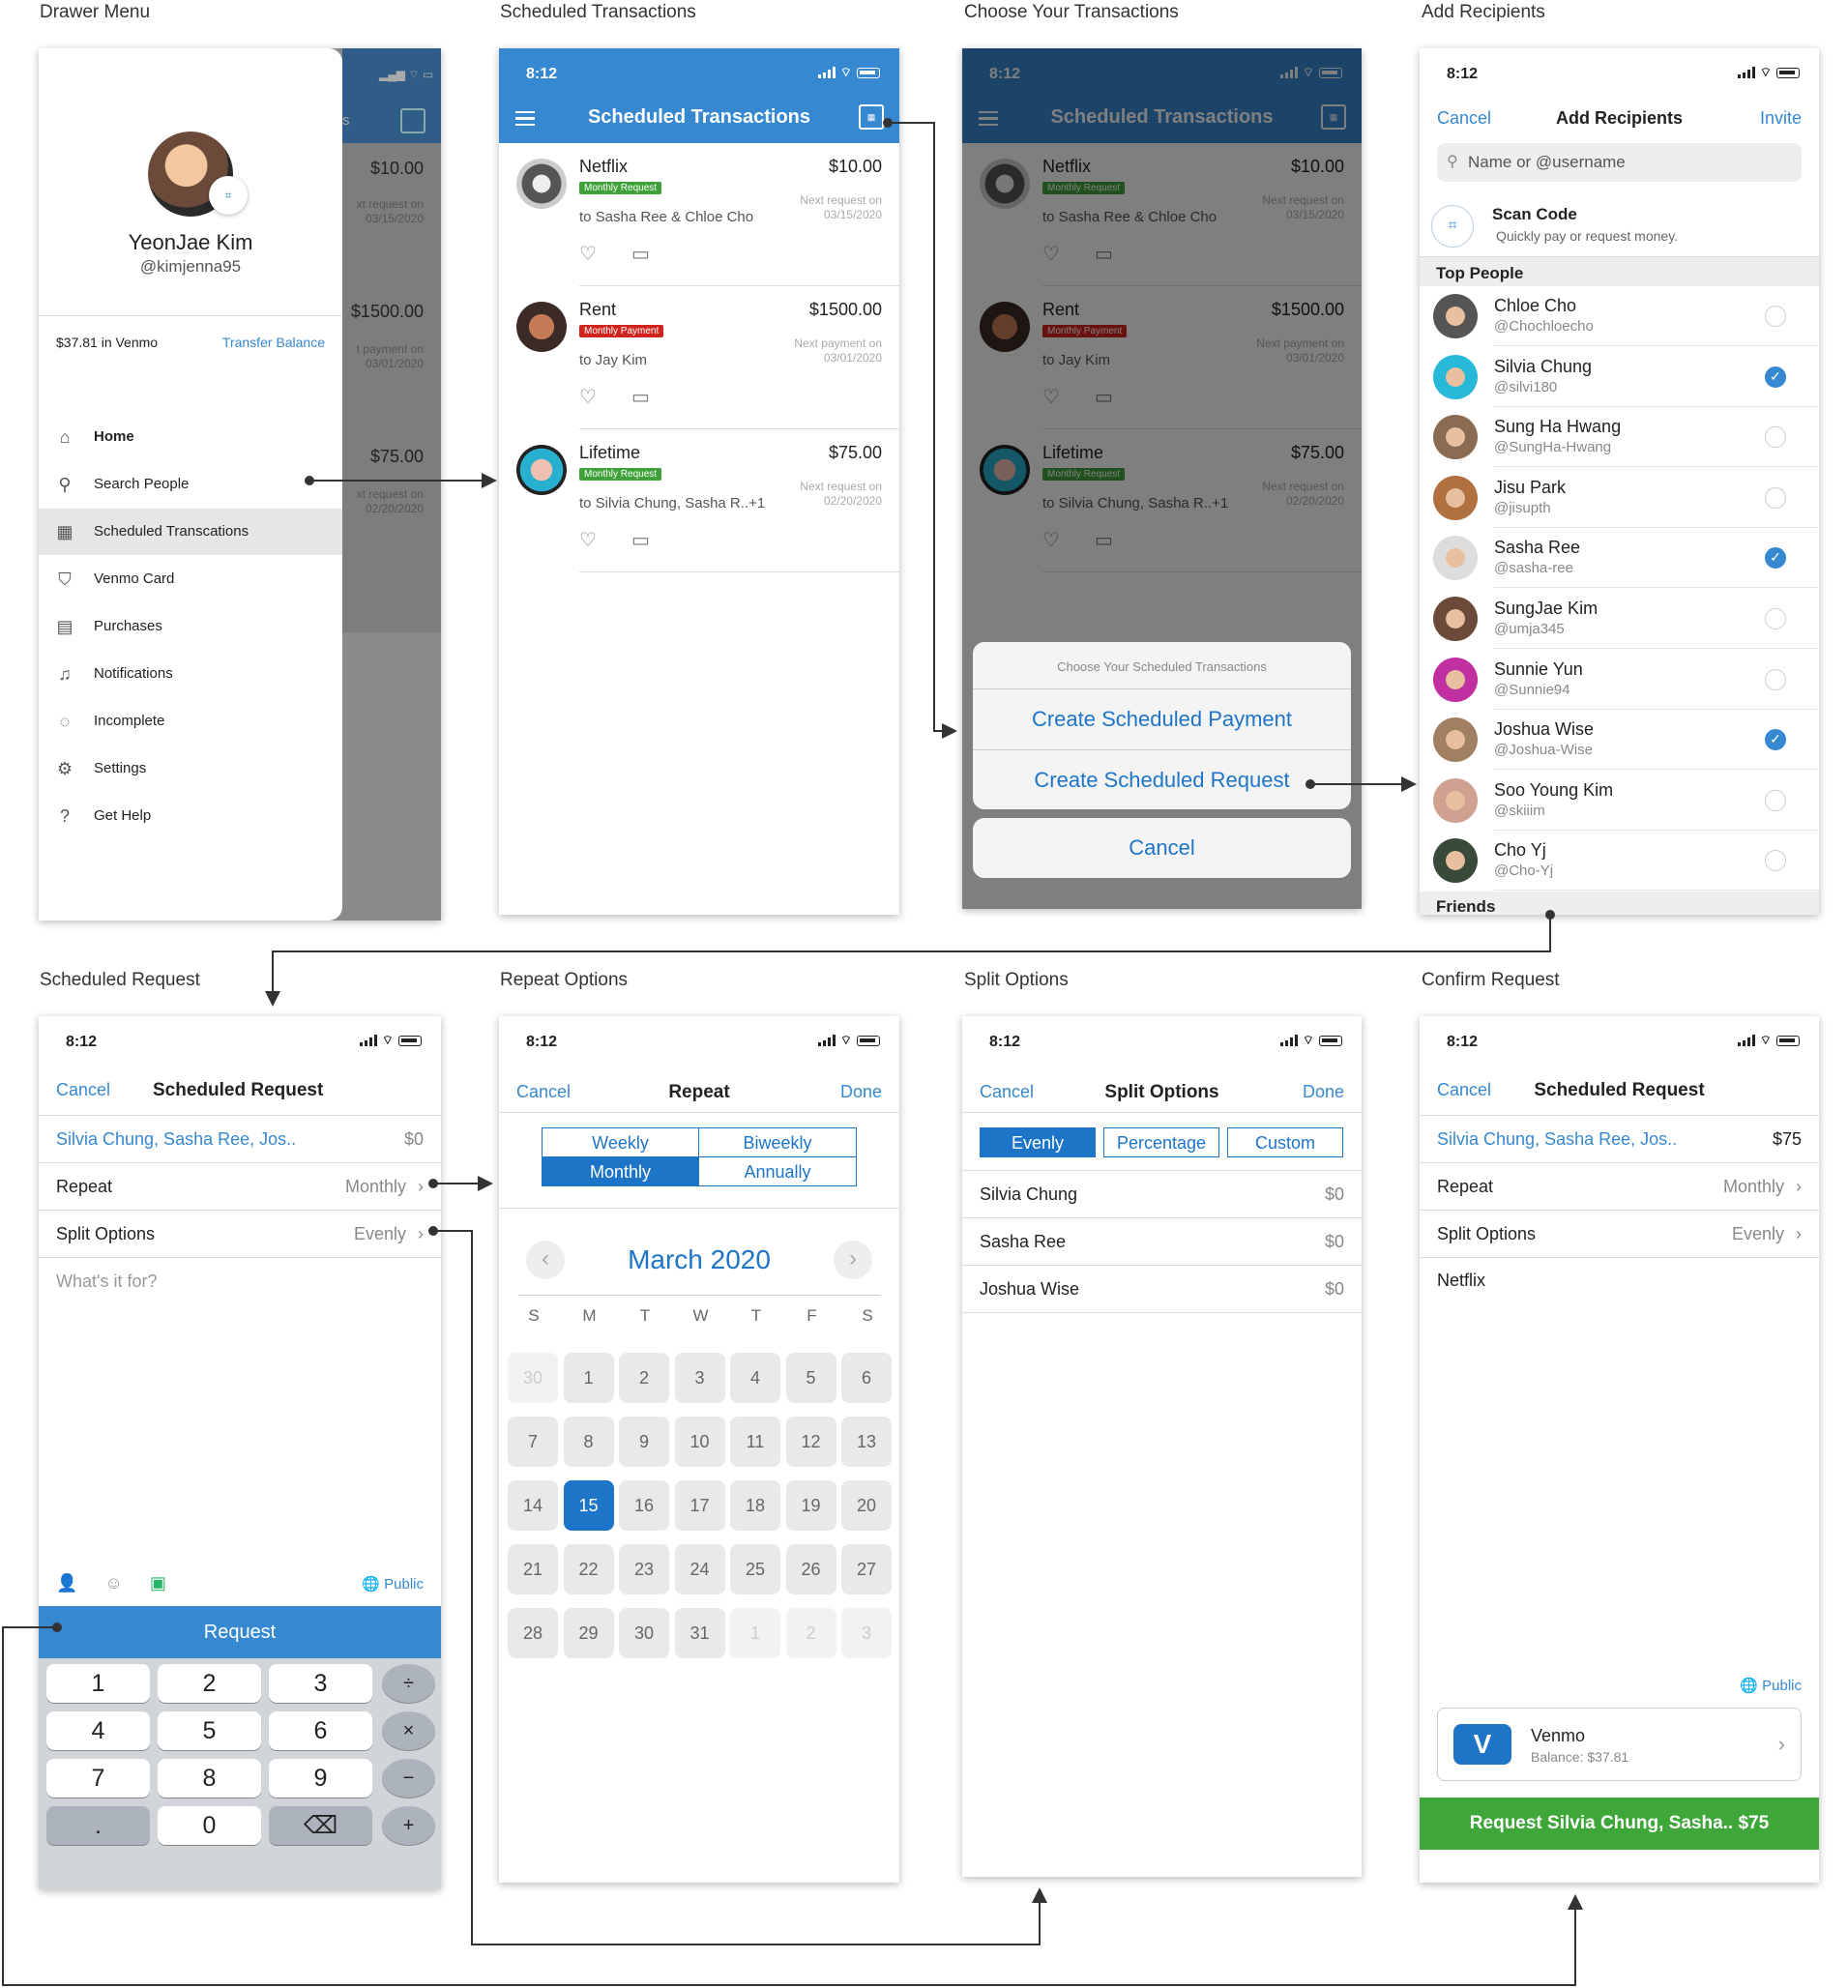 This screenshot has height=1988, width=1848. What do you see at coordinates (1620, 680) in the screenshot?
I see `person-row: Sunnie Yun @Sunnie94` at bounding box center [1620, 680].